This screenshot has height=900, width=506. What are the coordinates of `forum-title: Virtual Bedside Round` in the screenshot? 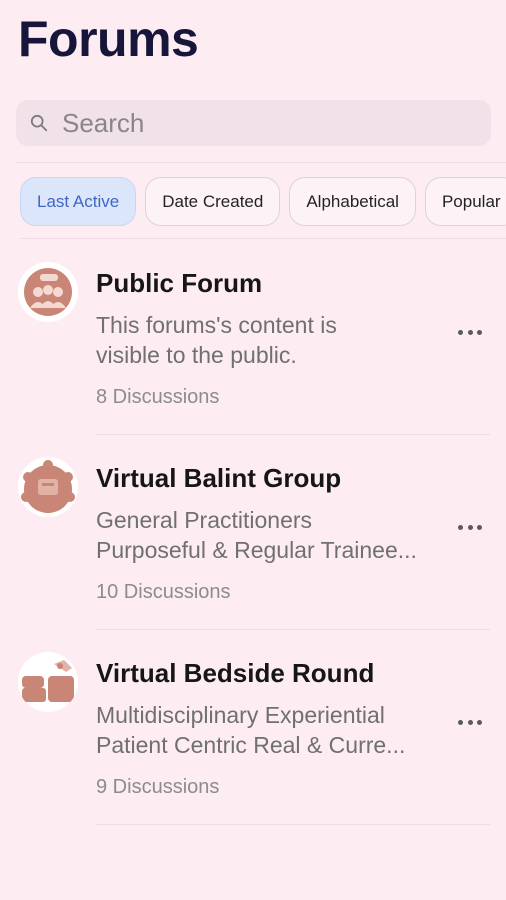 It's located at (235, 673).